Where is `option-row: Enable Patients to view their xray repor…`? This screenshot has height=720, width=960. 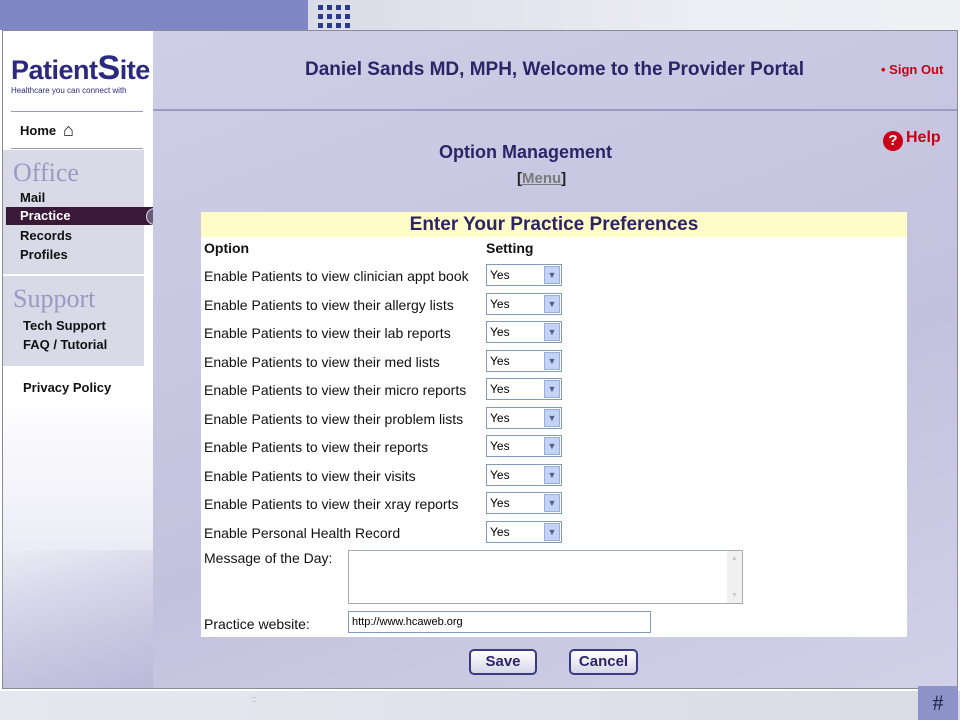
option-row: Enable Patients to view their xray repor… is located at coordinates (554, 503).